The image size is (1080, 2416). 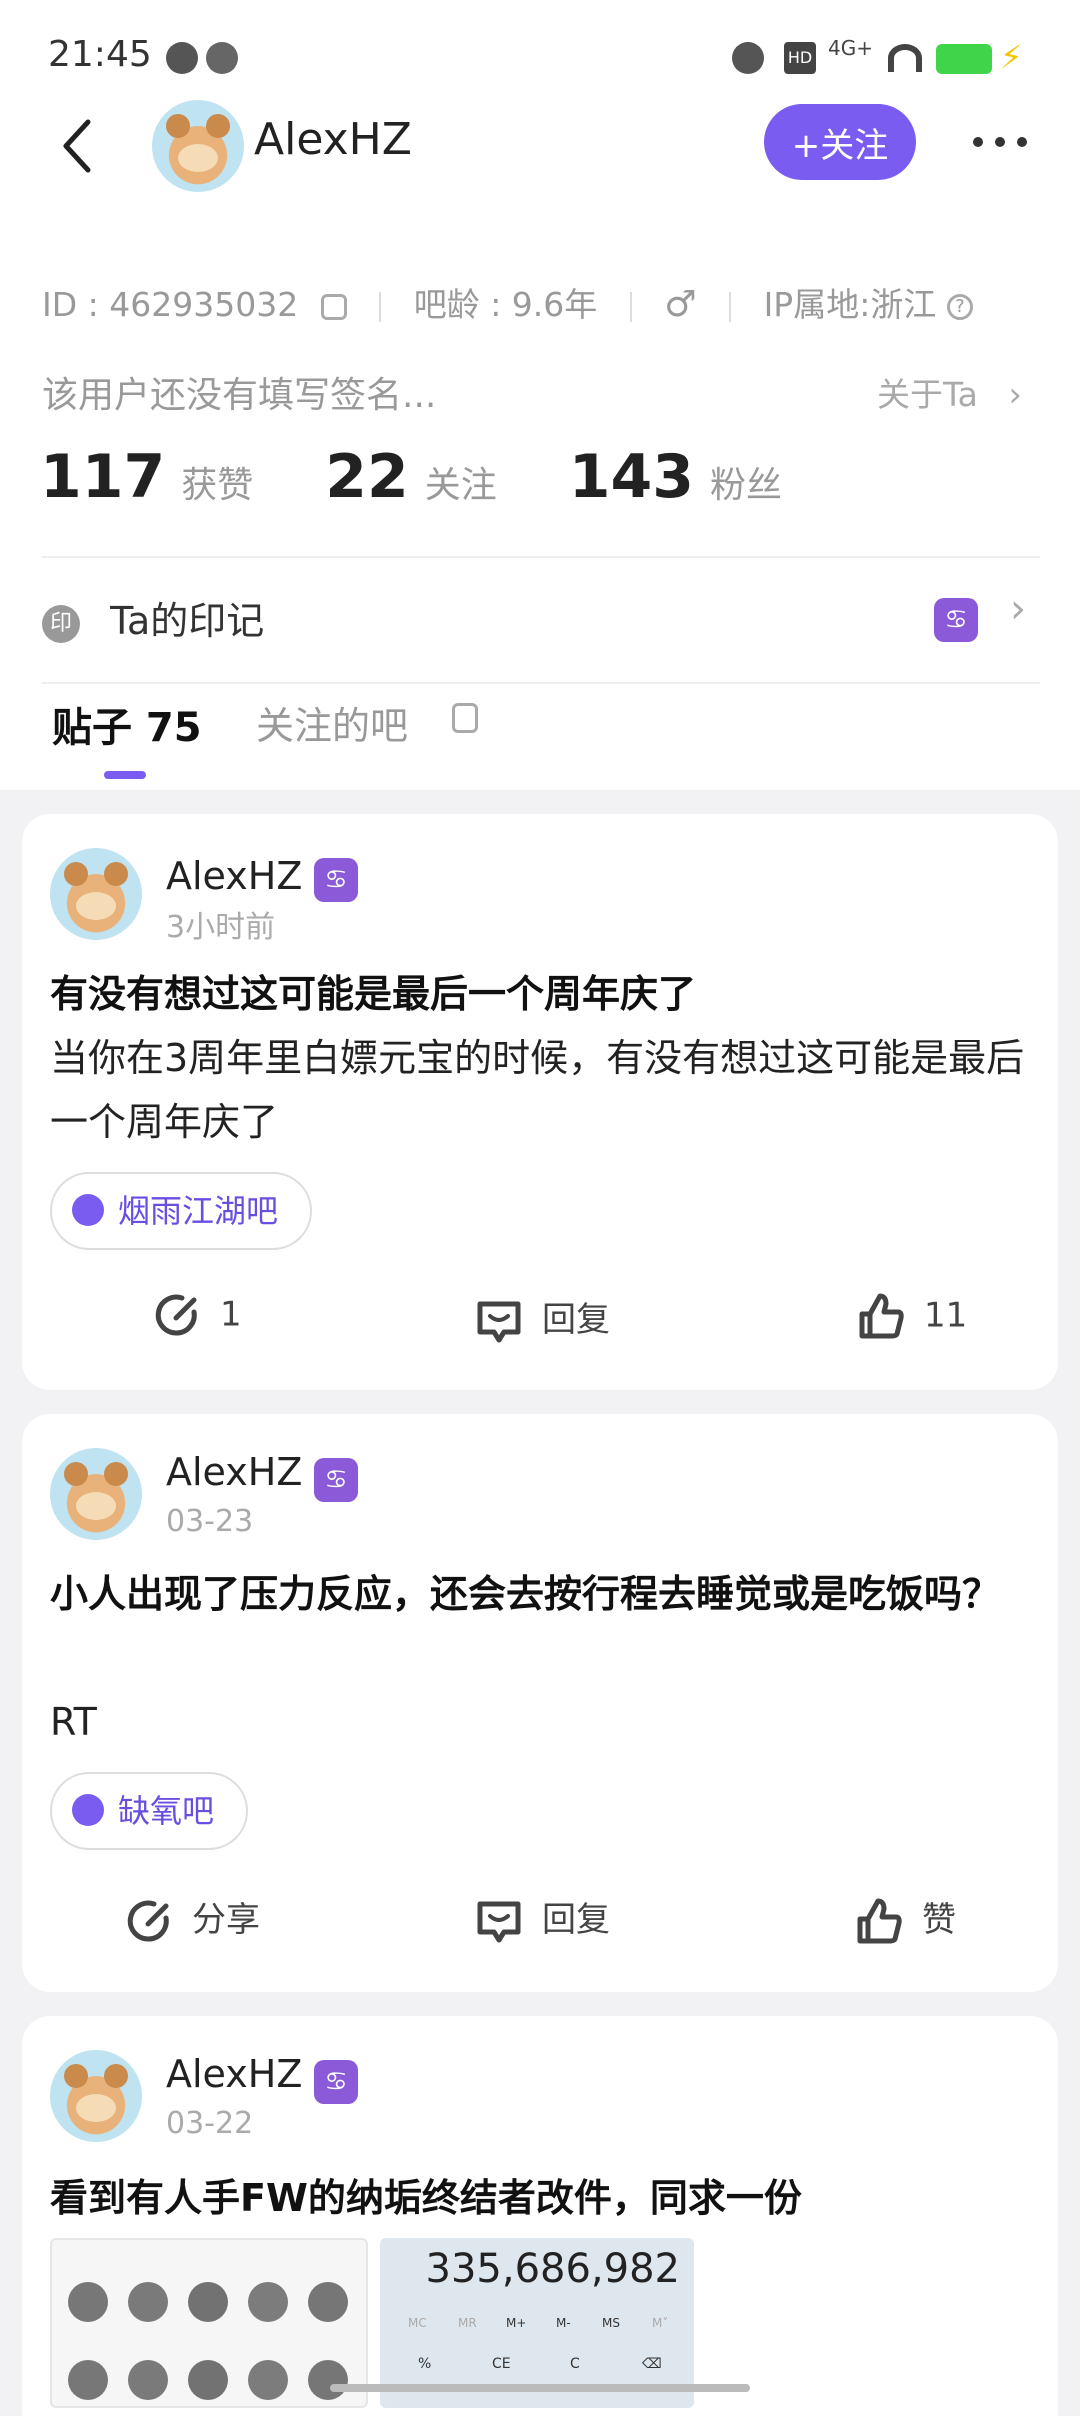 I want to click on more-icon, so click(x=1000, y=142).